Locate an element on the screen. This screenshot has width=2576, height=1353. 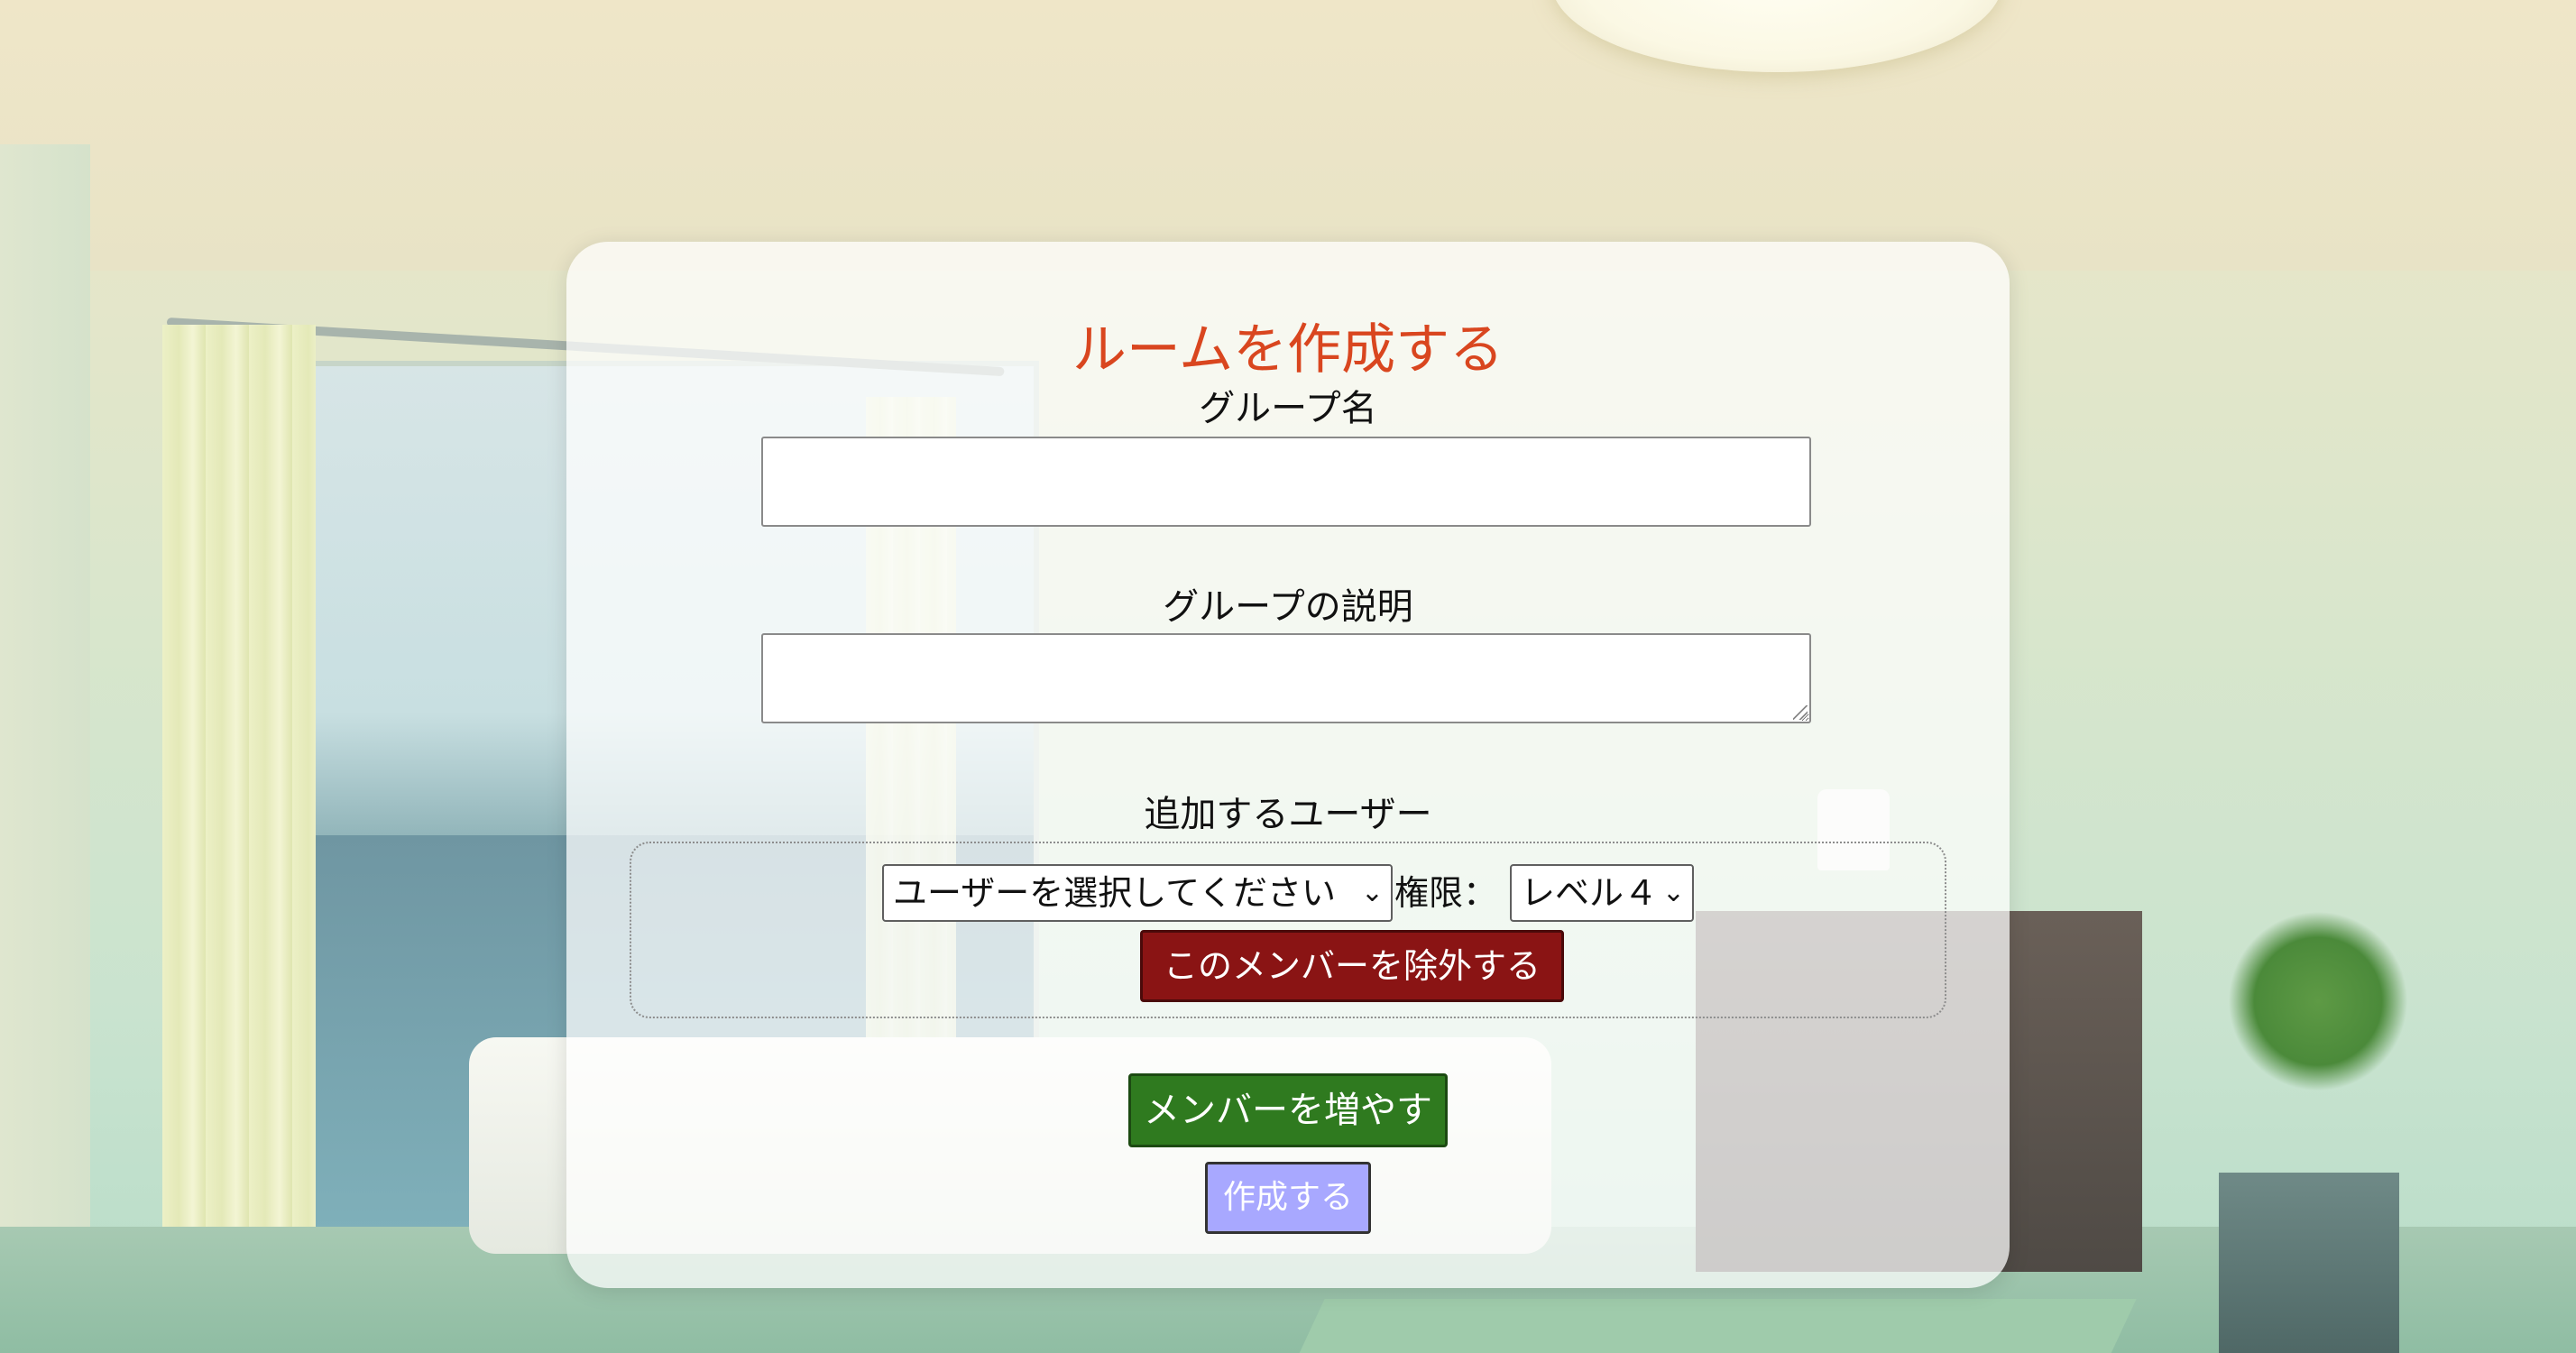
background-left-wall is located at coordinates (45, 749).